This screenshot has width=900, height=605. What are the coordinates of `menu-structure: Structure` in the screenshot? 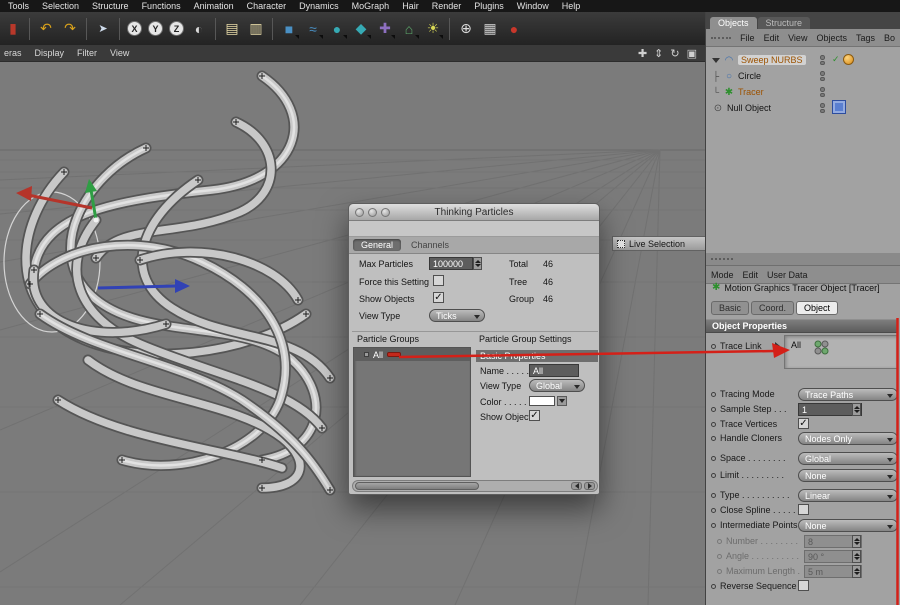 It's located at (110, 6).